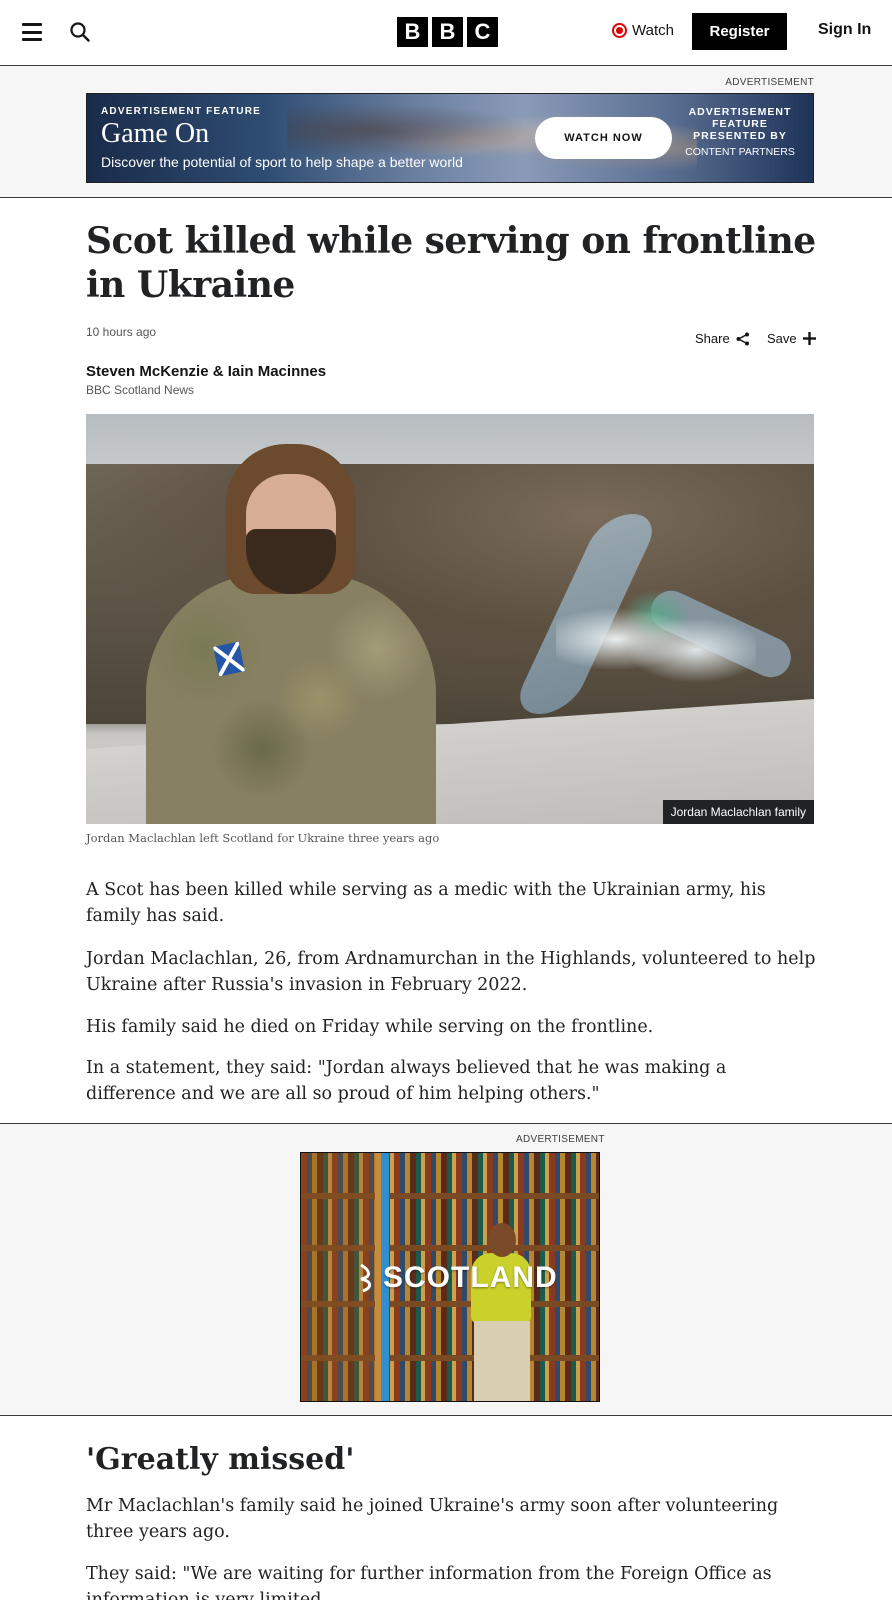 The image size is (892, 1600). I want to click on section-subheading: 'Greatly missed', so click(220, 1459).